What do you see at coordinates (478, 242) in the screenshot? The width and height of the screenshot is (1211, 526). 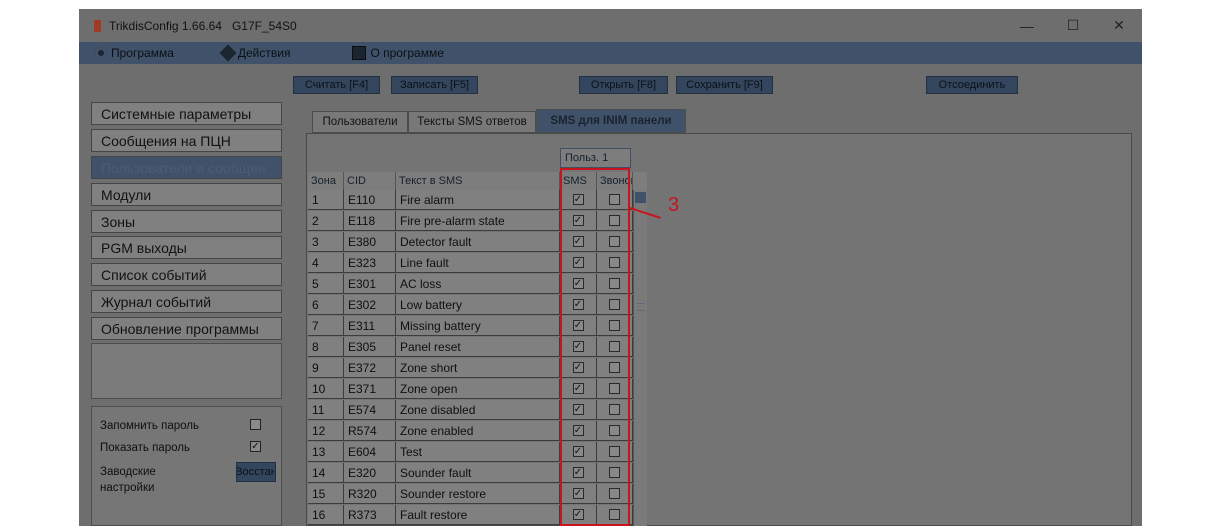 I see `sms-text-cell: Detector fault` at bounding box center [478, 242].